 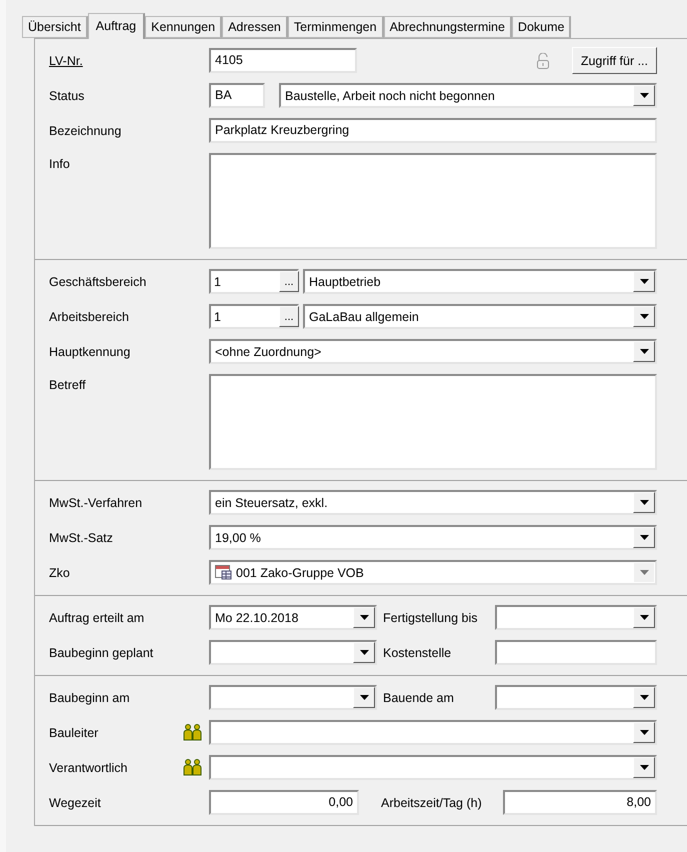 What do you see at coordinates (480, 281) in the screenshot?
I see `dropdown-field: Hauptbetrieb` at bounding box center [480, 281].